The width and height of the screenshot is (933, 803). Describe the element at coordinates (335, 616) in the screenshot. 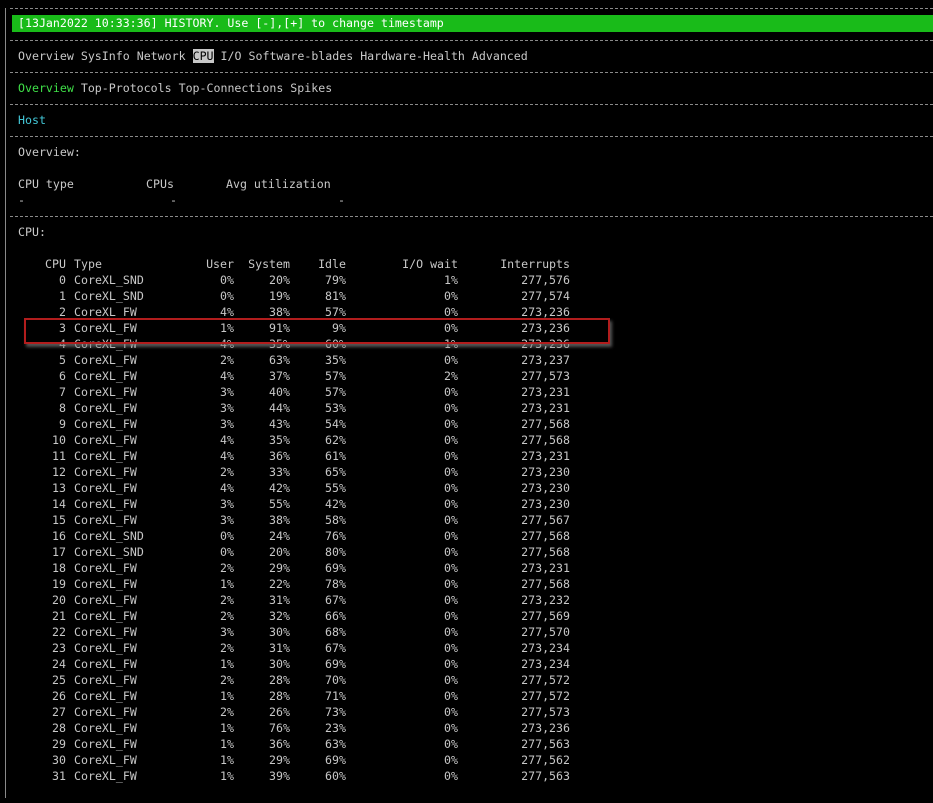

I see `cell-idle: 66%` at that location.